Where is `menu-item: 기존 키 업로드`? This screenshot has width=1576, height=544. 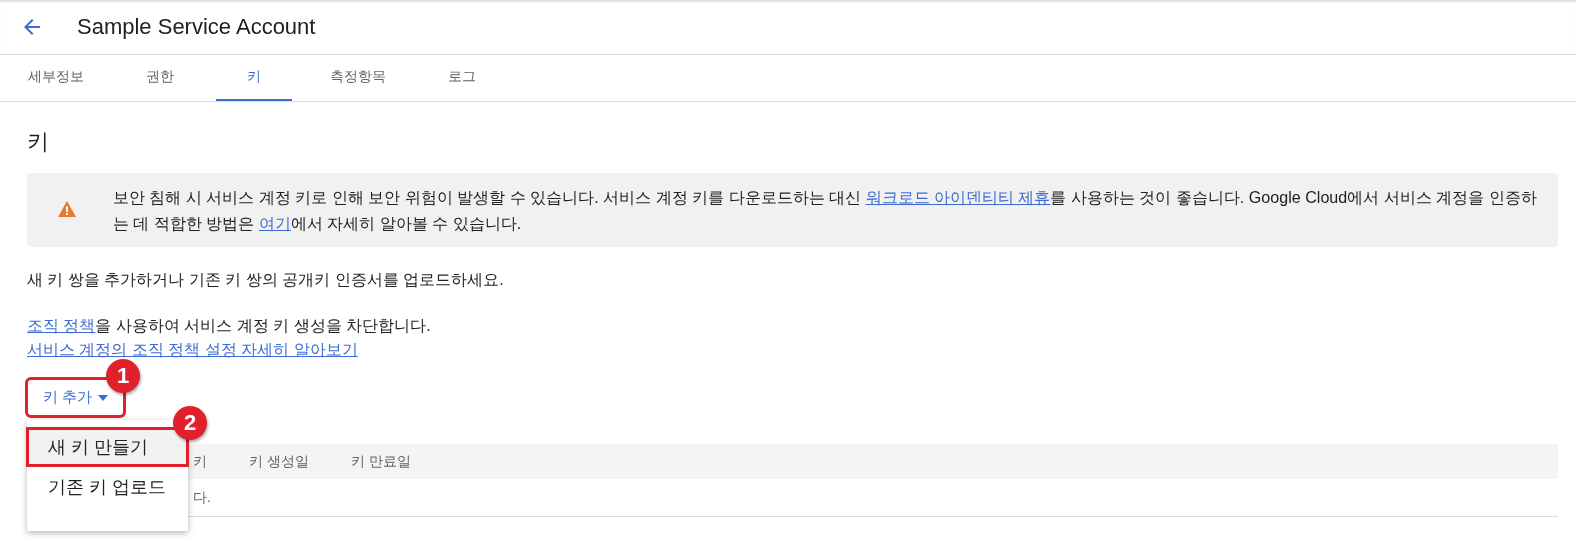
menu-item: 기존 키 업로드 is located at coordinates (107, 487).